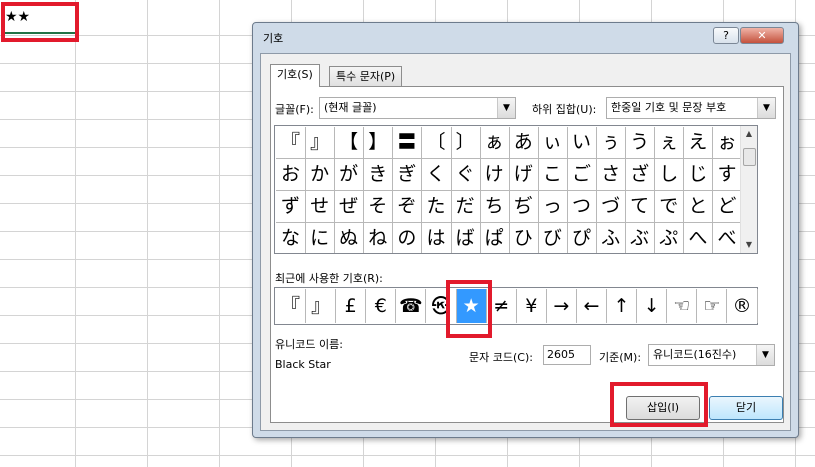 The height and width of the screenshot is (467, 815). What do you see at coordinates (407, 175) in the screenshot?
I see `symbol-cell: ぎ` at bounding box center [407, 175].